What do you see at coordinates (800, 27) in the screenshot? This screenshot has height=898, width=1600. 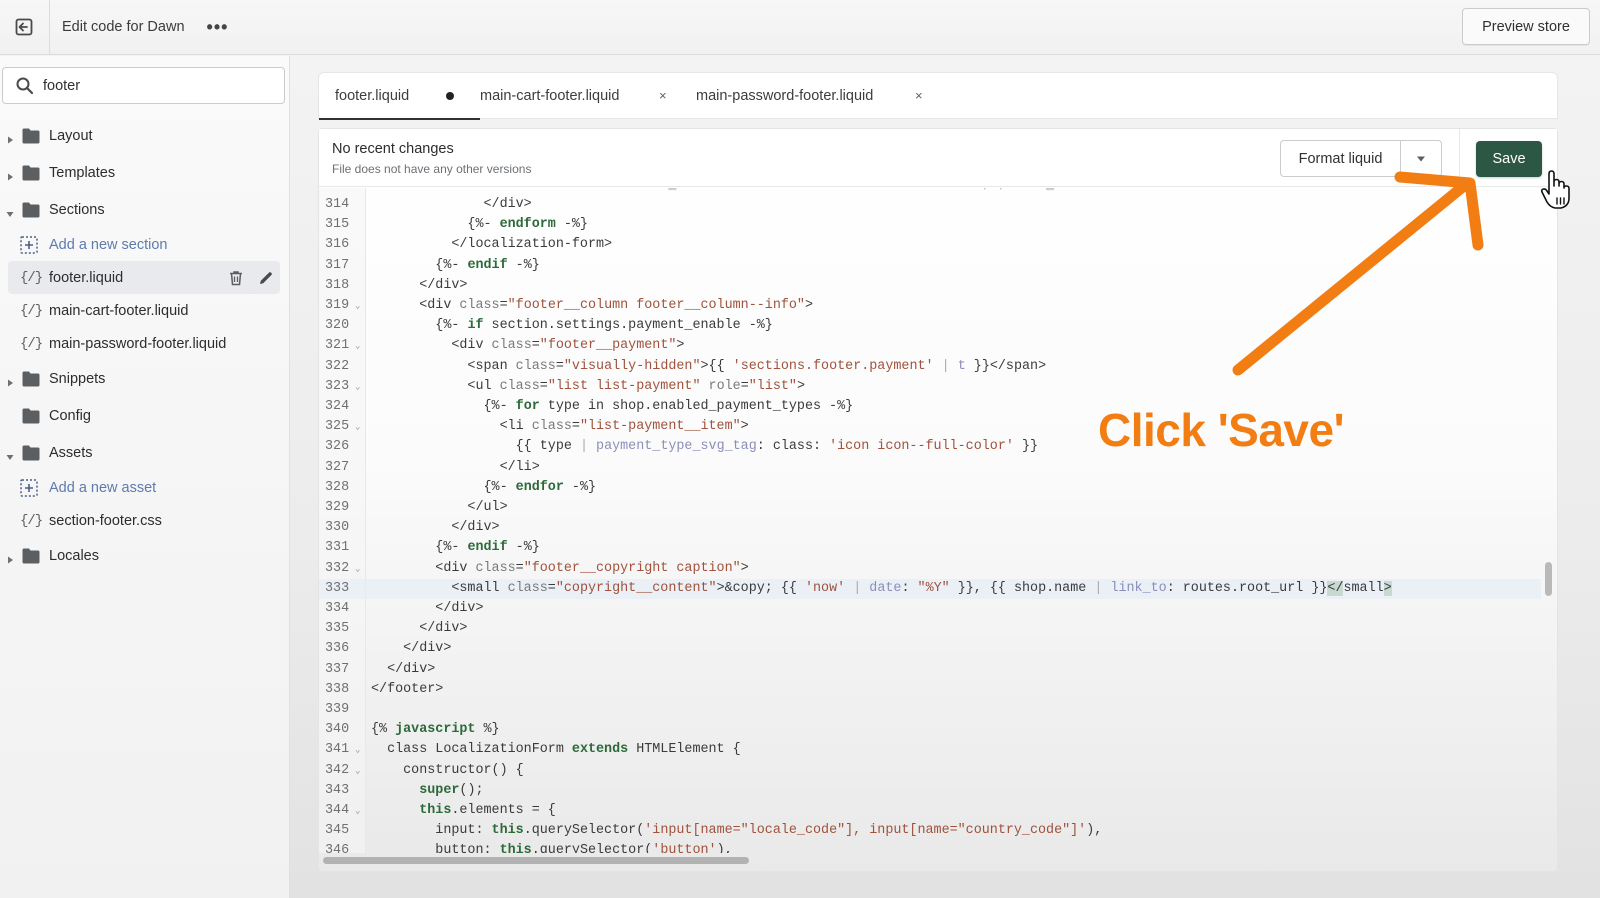 I see `top-bar: Edit code for Dawn ••• Preview store` at bounding box center [800, 27].